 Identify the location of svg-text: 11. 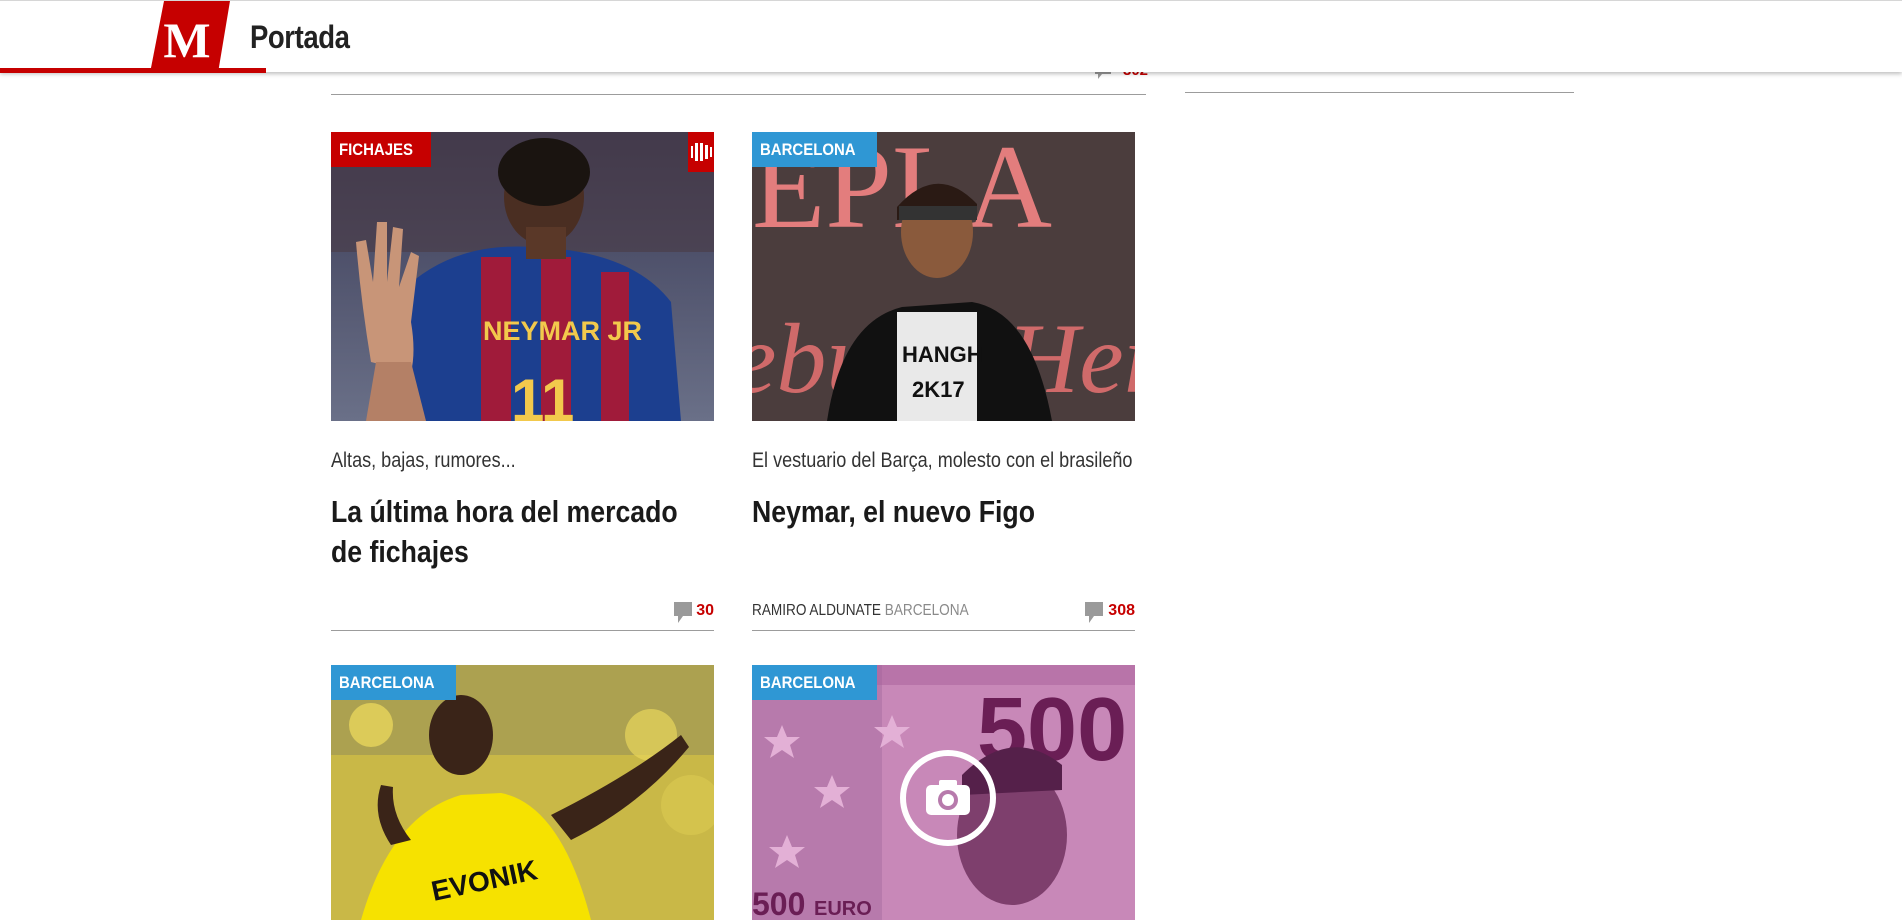
(542, 394).